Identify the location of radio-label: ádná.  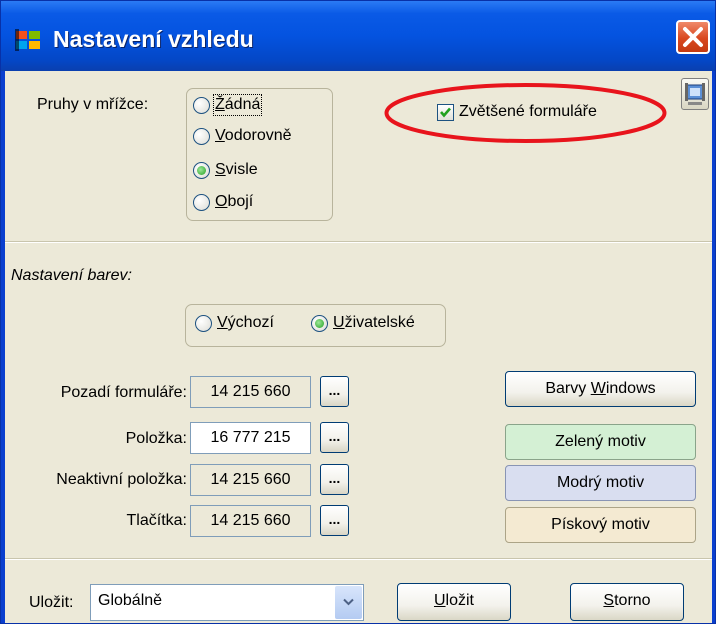
(242, 104).